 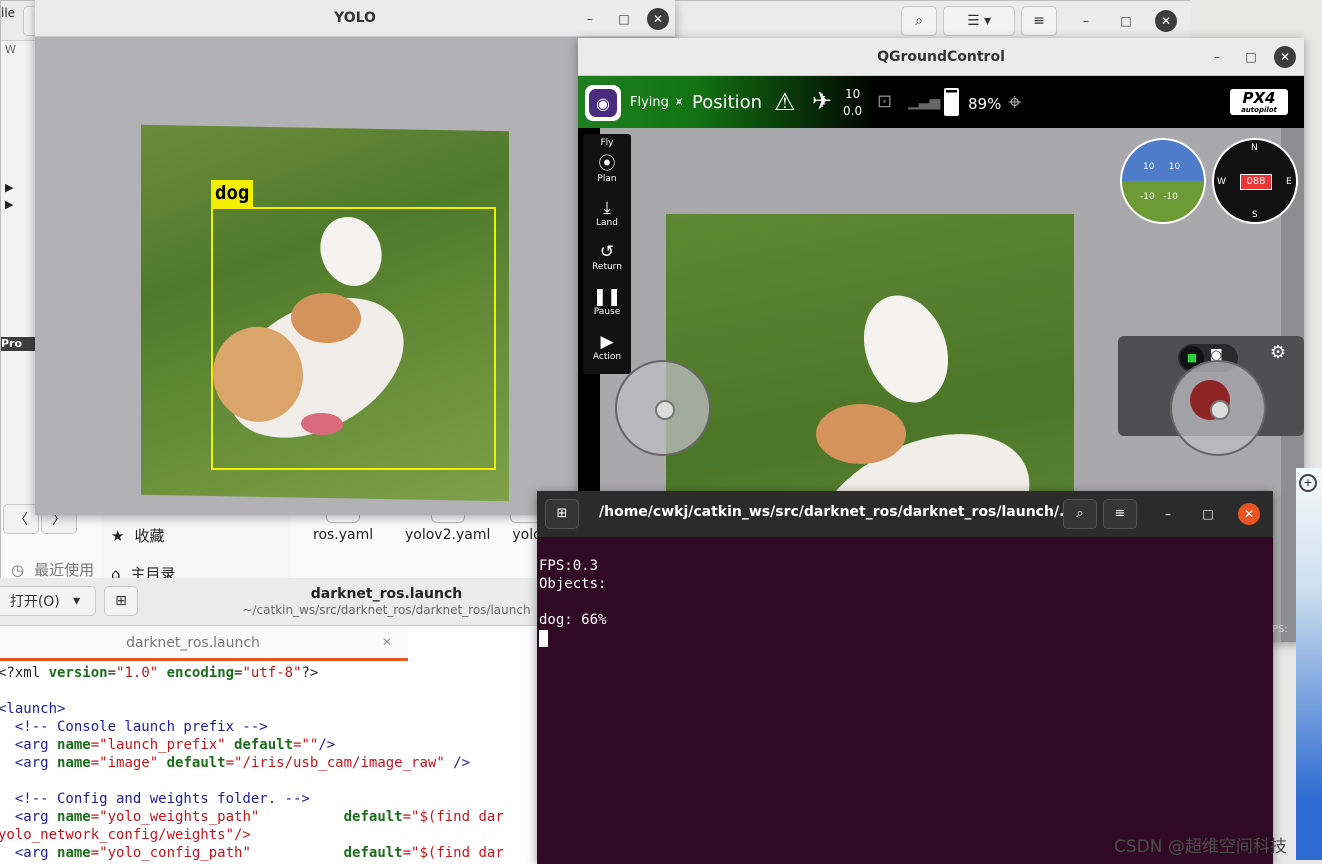 What do you see at coordinates (822, 101) in the screenshot?
I see `satellite-icon: ✈` at bounding box center [822, 101].